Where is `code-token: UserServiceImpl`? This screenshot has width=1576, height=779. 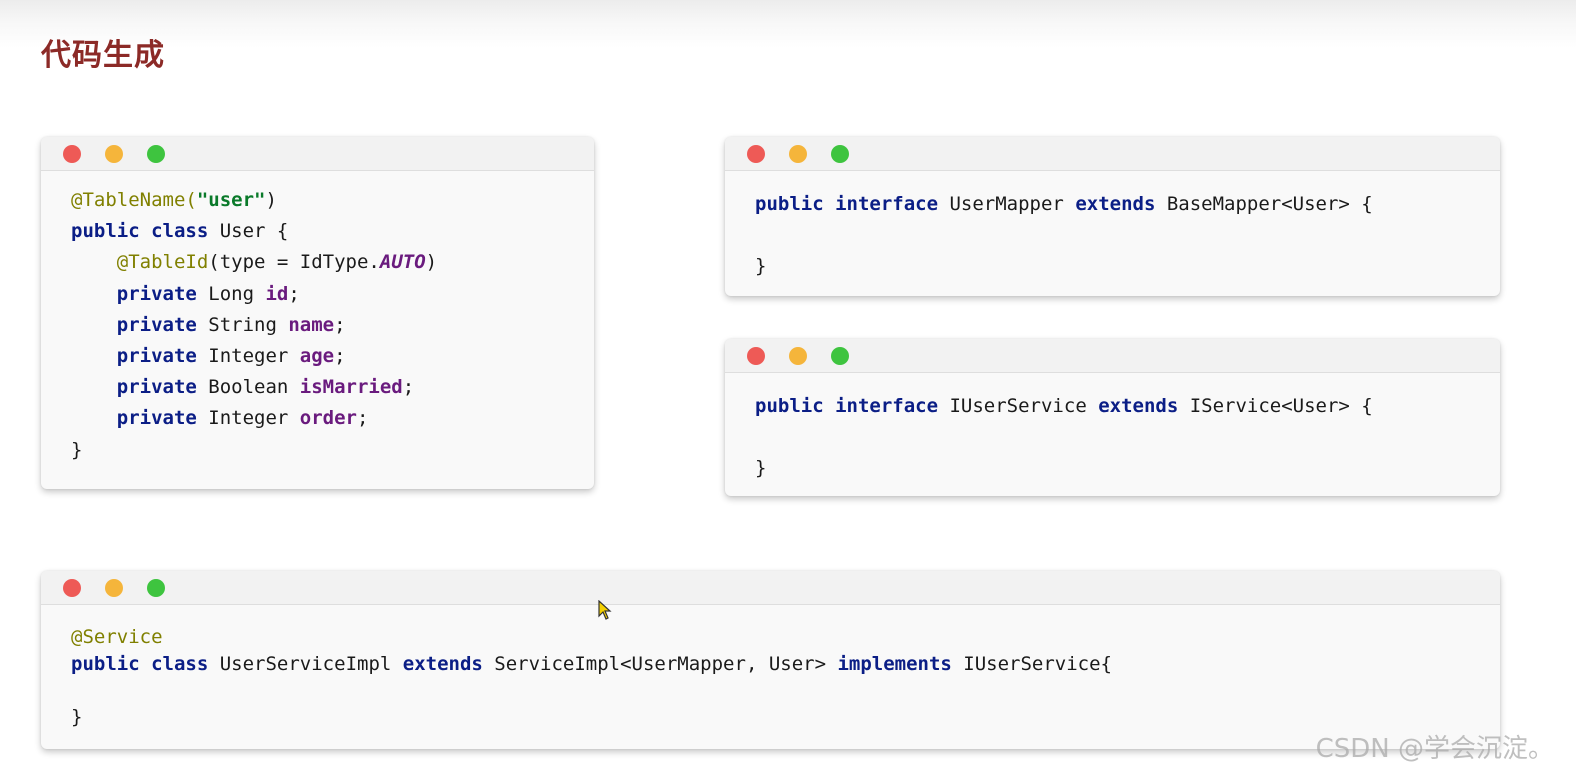 code-token: UserServiceImpl is located at coordinates (305, 663).